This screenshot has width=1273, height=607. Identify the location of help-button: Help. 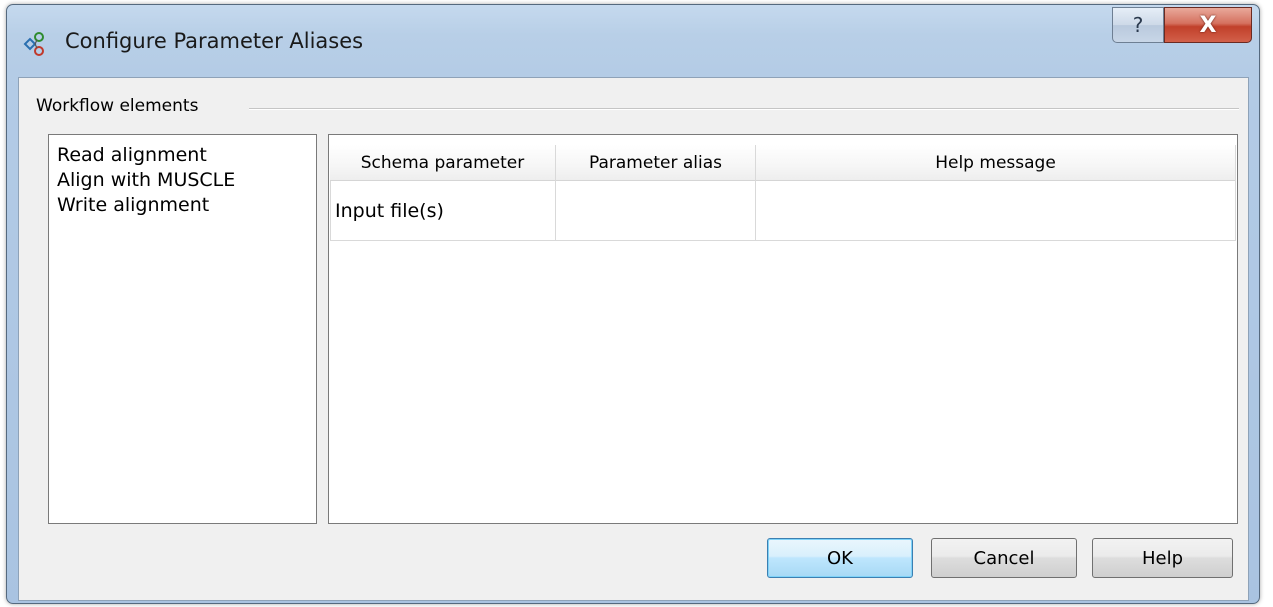
(1162, 558).